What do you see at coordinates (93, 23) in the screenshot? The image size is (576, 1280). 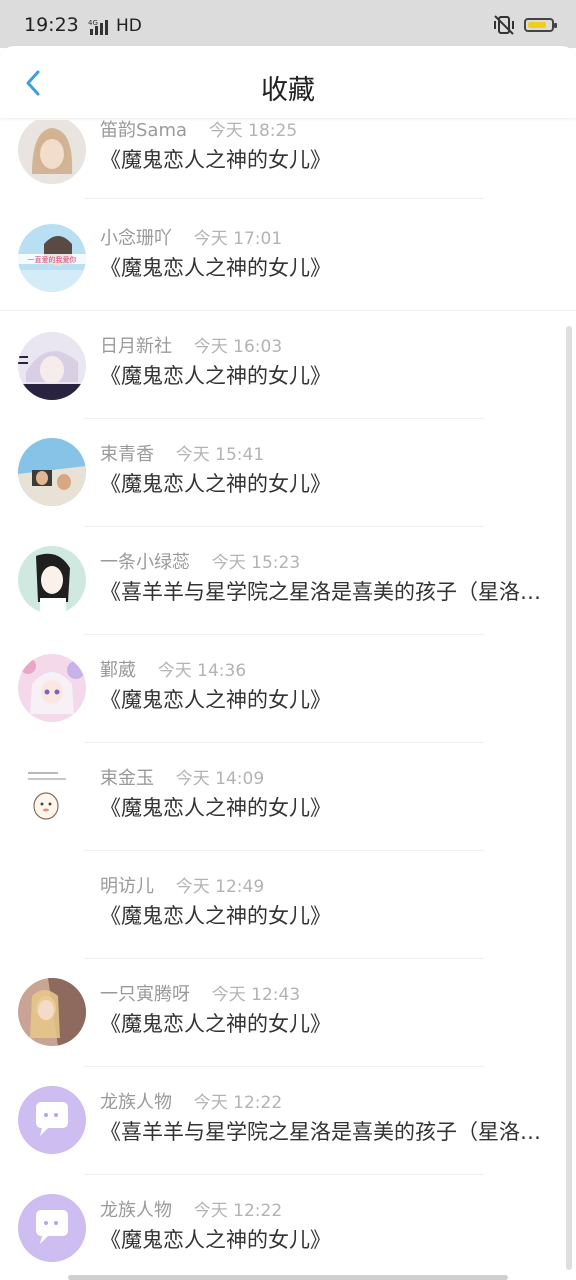 I see `svg-text: 4G` at bounding box center [93, 23].